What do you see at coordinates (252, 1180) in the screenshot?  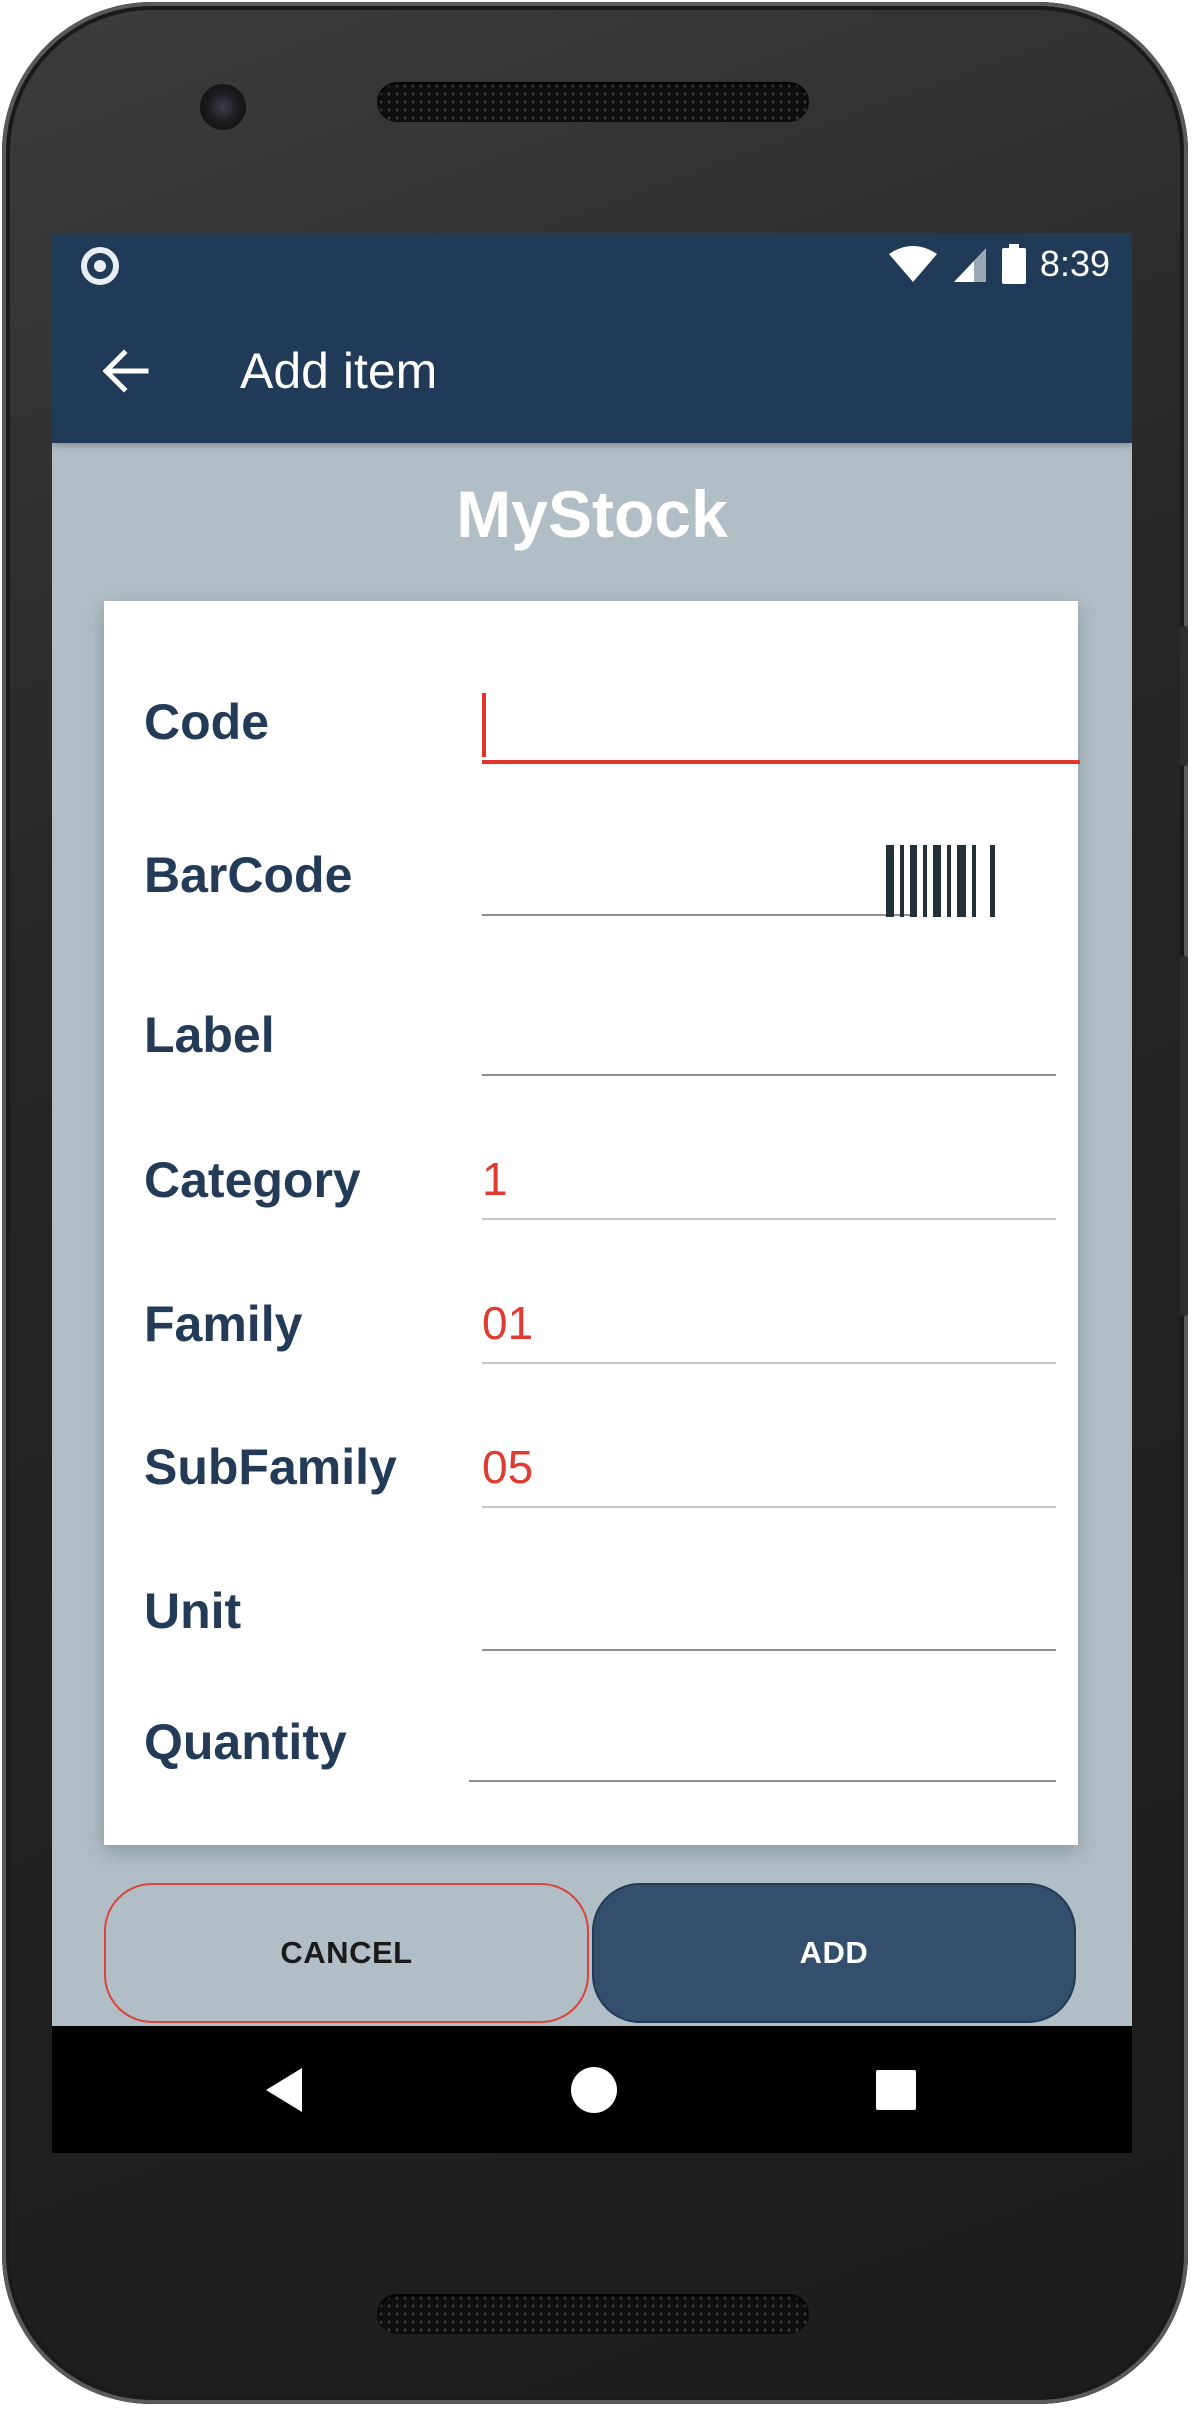 I see `category-label: Category` at bounding box center [252, 1180].